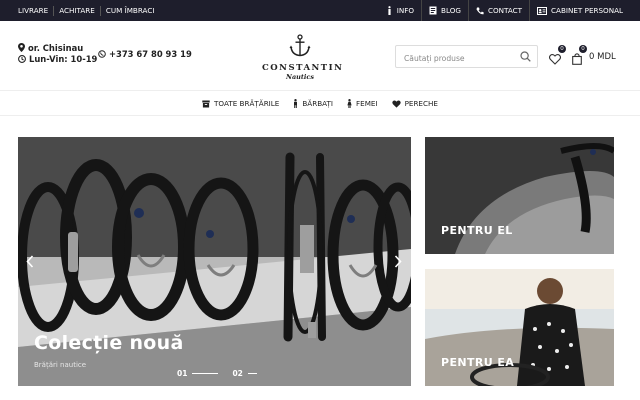 This screenshot has height=400, width=640. I want to click on main-nav: TOATE BRĂȚĂRILE BĂRBAȚI FEMEI PERECHE, so click(320, 104).